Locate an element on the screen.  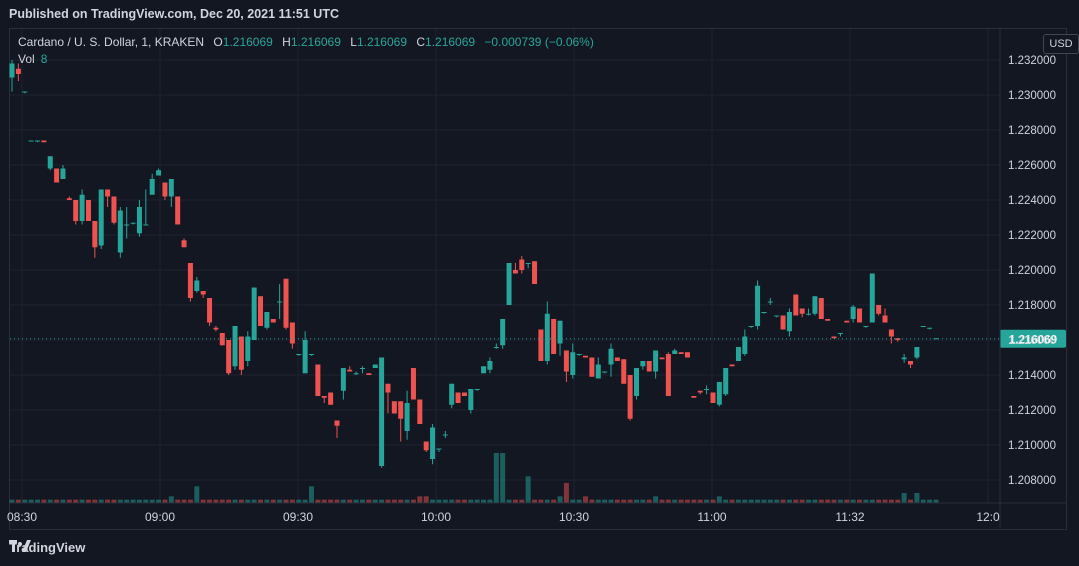
symbol-title: Cardano / U. S. Dollar, 1, KRAKEN is located at coordinates (111, 42).